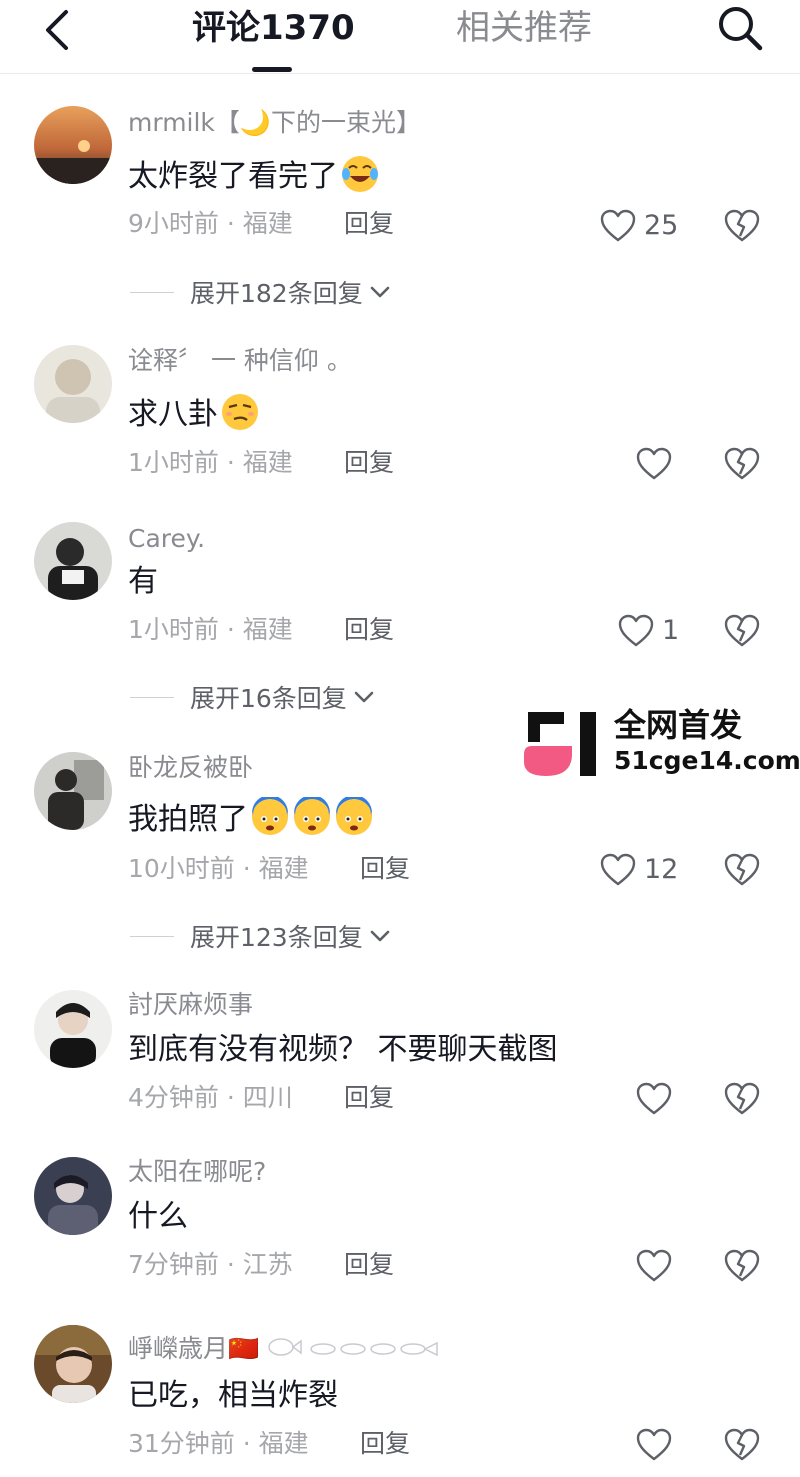  I want to click on comment-username: 卧龙反被卧, so click(190, 768).